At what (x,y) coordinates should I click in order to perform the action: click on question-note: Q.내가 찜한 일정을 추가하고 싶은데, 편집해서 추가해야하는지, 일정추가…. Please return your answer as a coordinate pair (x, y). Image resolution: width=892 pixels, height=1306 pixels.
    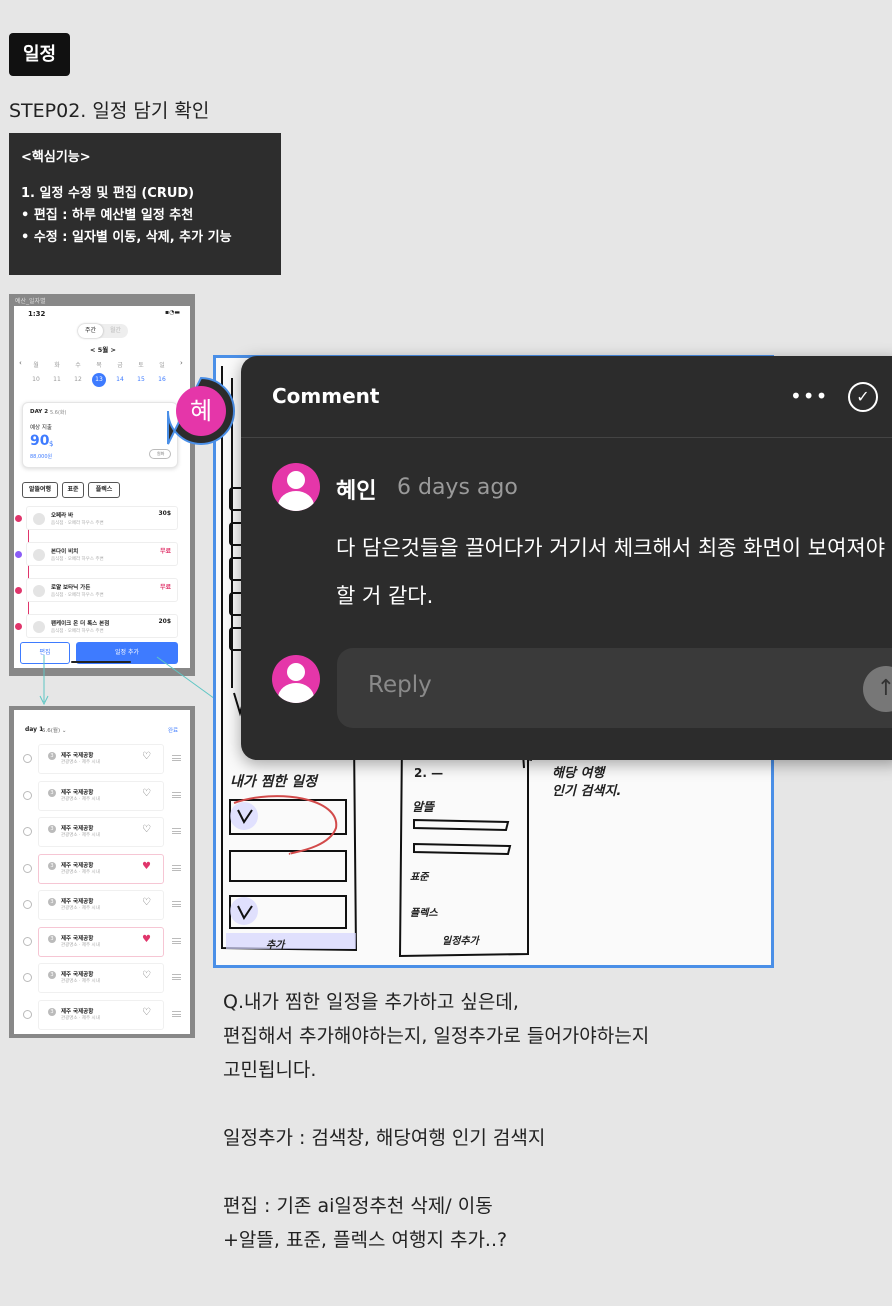
    Looking at the image, I should click on (436, 1121).